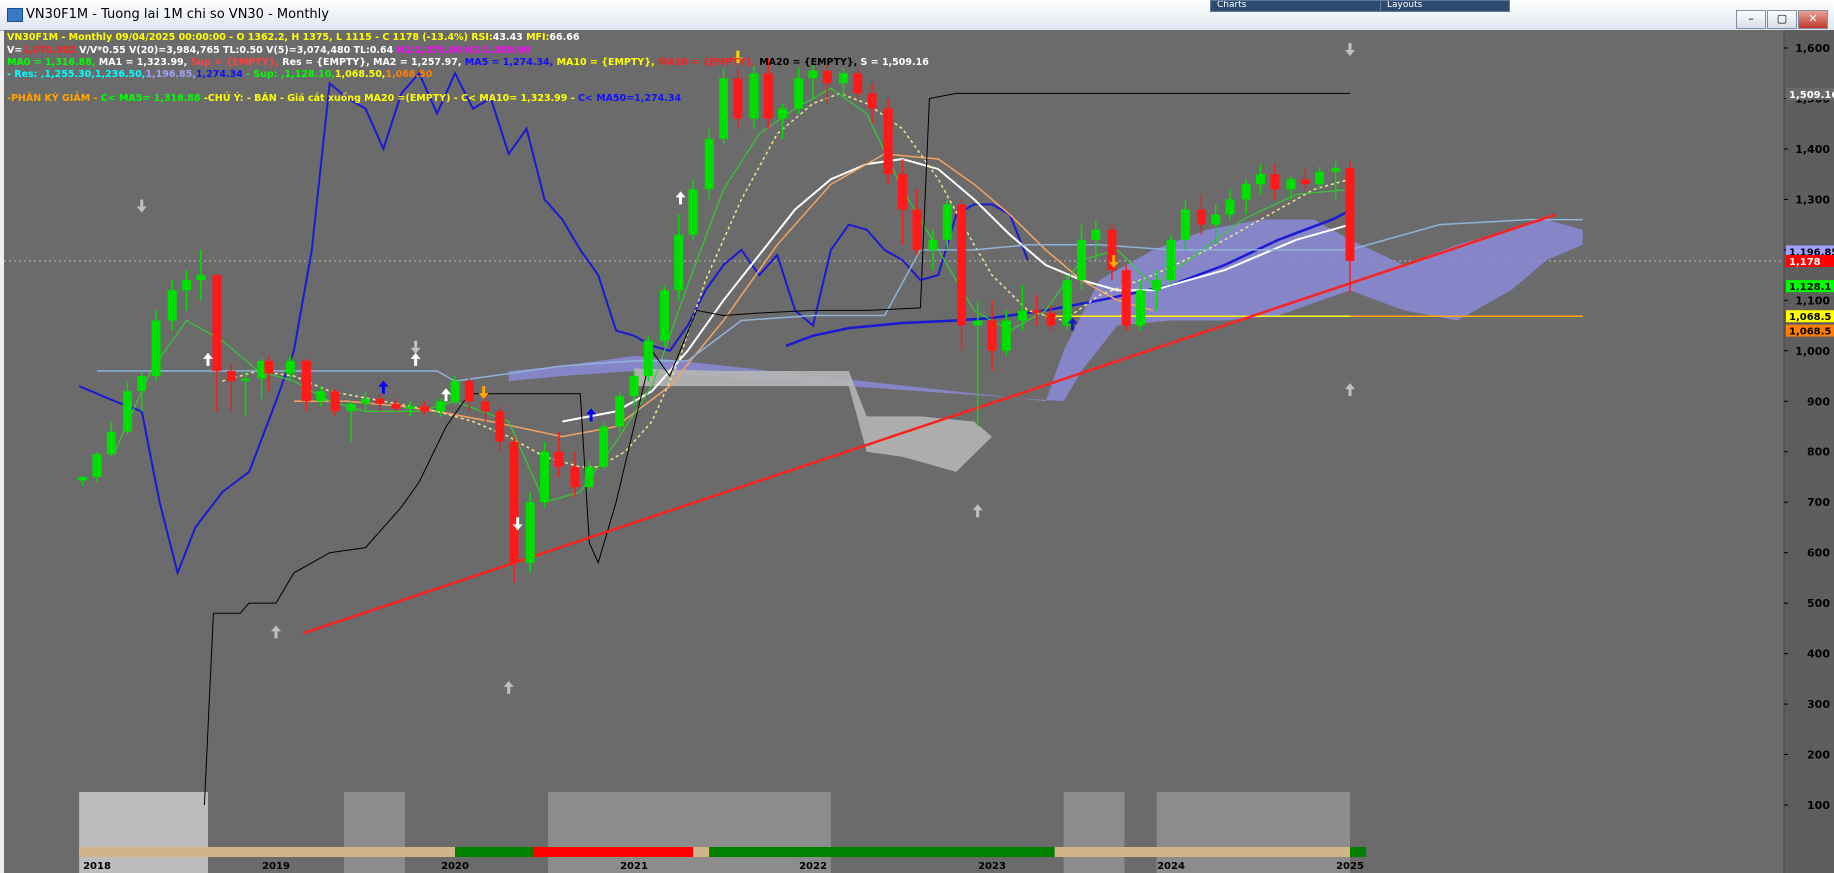 This screenshot has width=1834, height=873. Describe the element at coordinates (1818, 553) in the screenshot. I see `y-tick-label: 600` at that location.